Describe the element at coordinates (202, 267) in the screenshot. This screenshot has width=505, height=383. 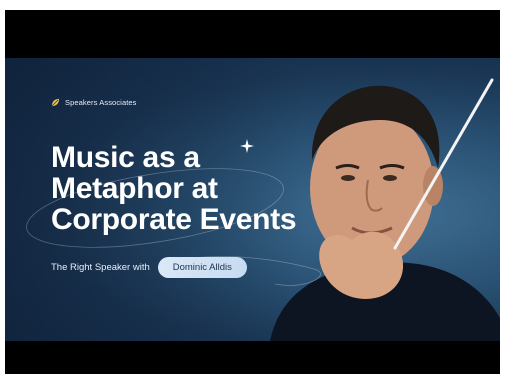
I see `speaker-name-pill: Dominic Alldis` at that location.